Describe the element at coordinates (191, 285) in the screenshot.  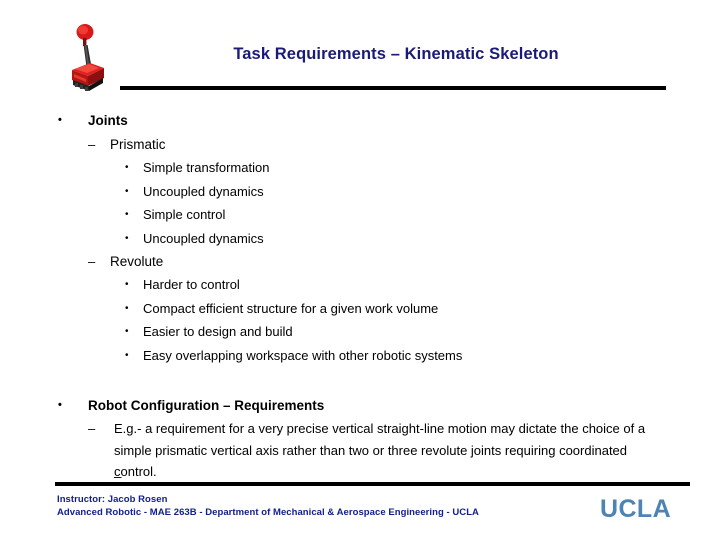
I see `bullet-text: Harder to control` at that location.